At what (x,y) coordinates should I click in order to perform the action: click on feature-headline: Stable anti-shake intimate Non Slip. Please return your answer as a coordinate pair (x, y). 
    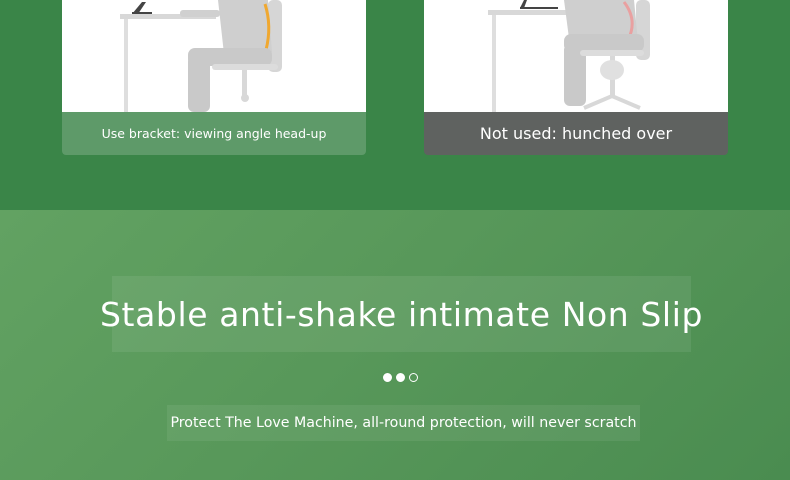
    Looking at the image, I should click on (401, 314).